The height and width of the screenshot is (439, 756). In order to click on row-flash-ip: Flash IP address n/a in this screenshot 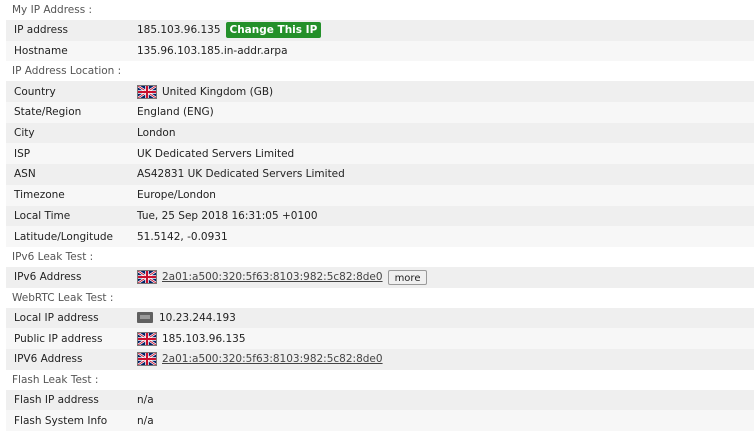, I will do `click(380, 400)`.